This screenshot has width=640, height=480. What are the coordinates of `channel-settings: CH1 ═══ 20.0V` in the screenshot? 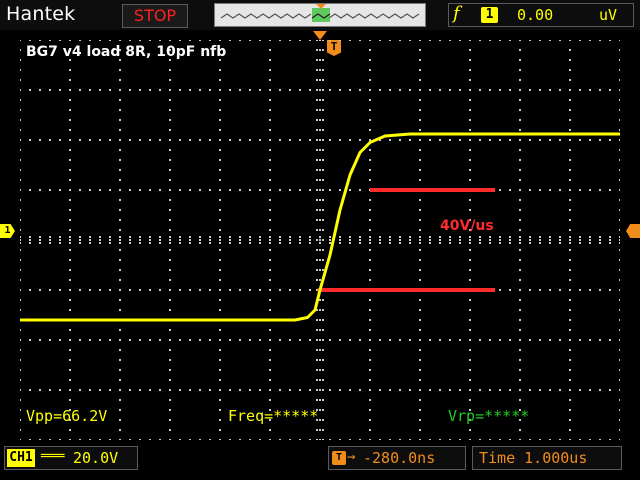 It's located at (71, 458).